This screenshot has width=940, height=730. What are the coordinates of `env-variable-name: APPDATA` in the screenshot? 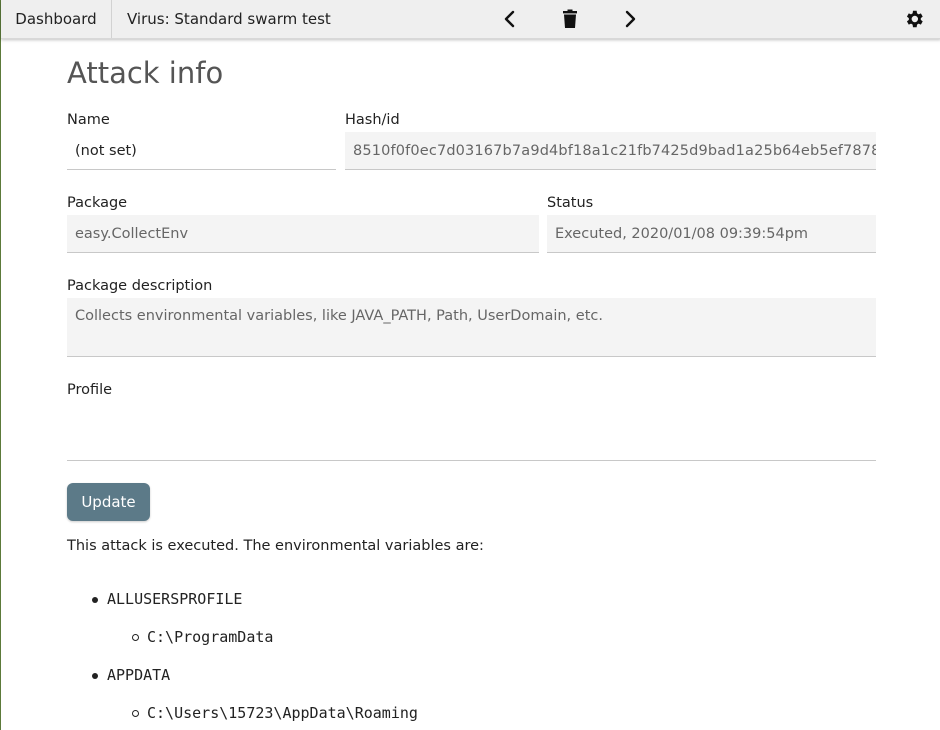 It's located at (139, 675).